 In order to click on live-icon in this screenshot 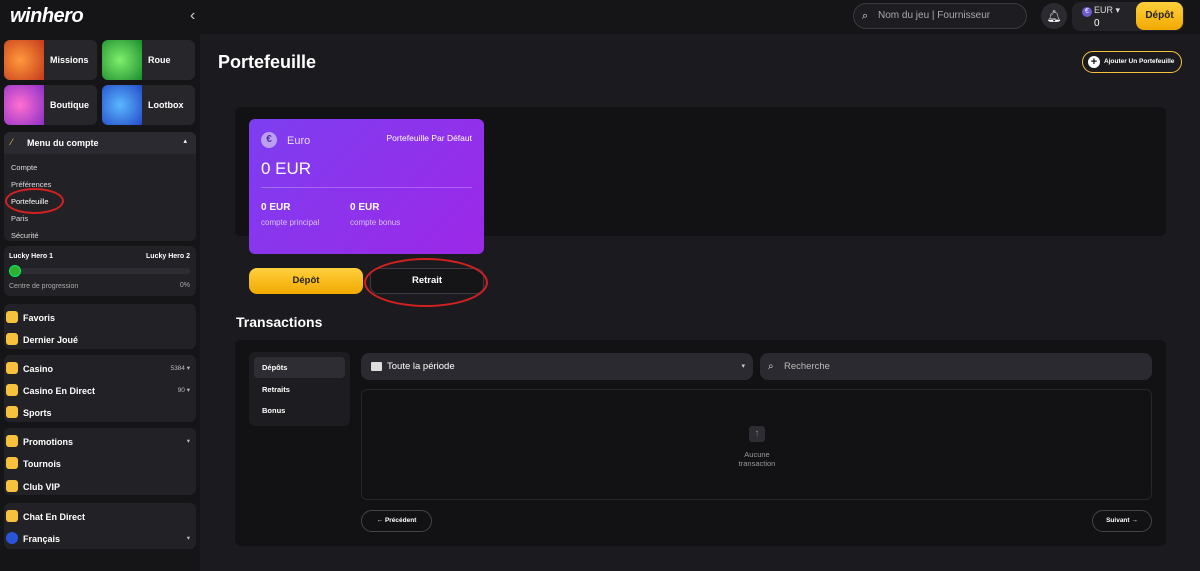, I will do `click(12, 390)`.